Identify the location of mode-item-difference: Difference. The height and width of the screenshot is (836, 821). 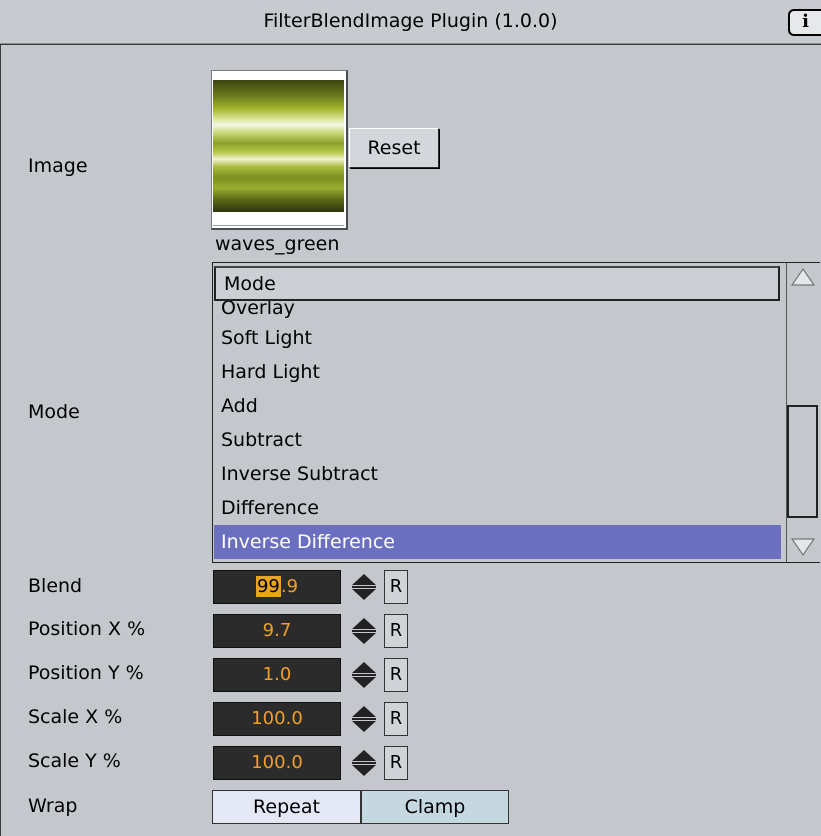
(497, 508).